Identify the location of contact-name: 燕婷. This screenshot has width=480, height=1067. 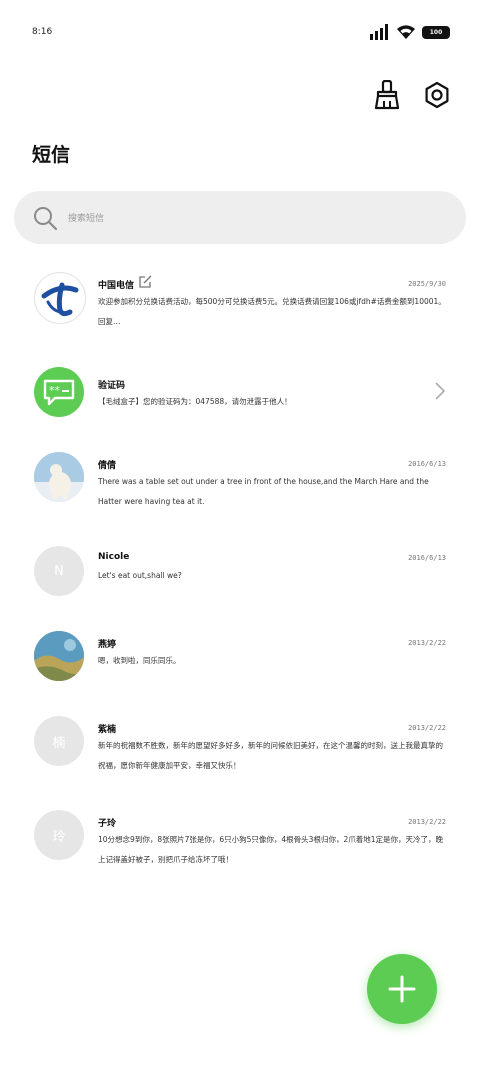
(107, 645).